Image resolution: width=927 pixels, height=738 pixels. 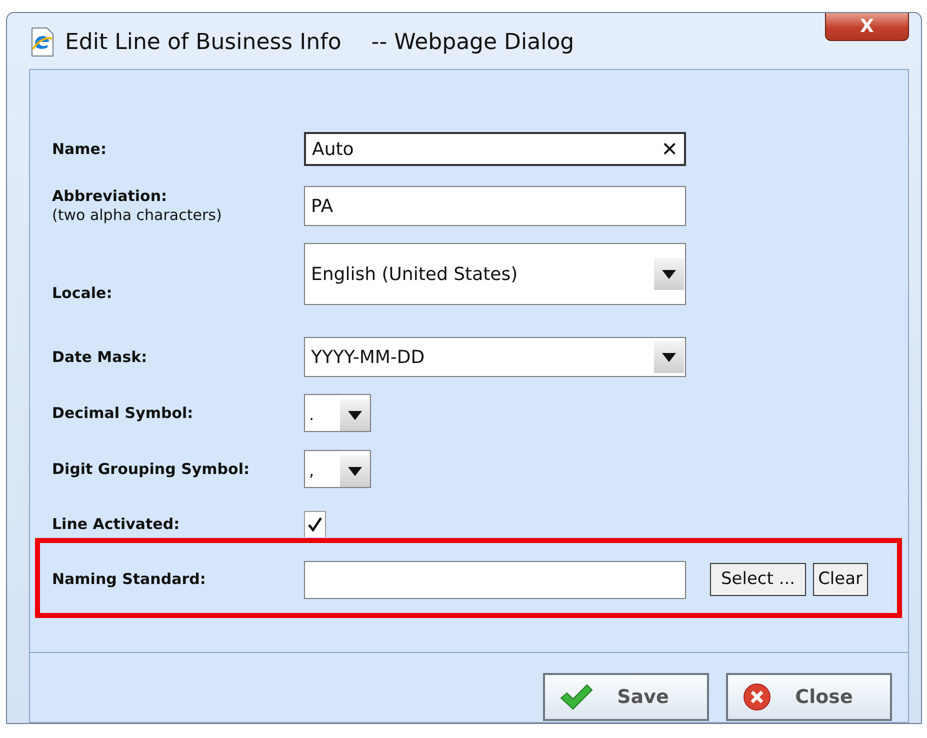 What do you see at coordinates (626, 697) in the screenshot?
I see `save-button: Save` at bounding box center [626, 697].